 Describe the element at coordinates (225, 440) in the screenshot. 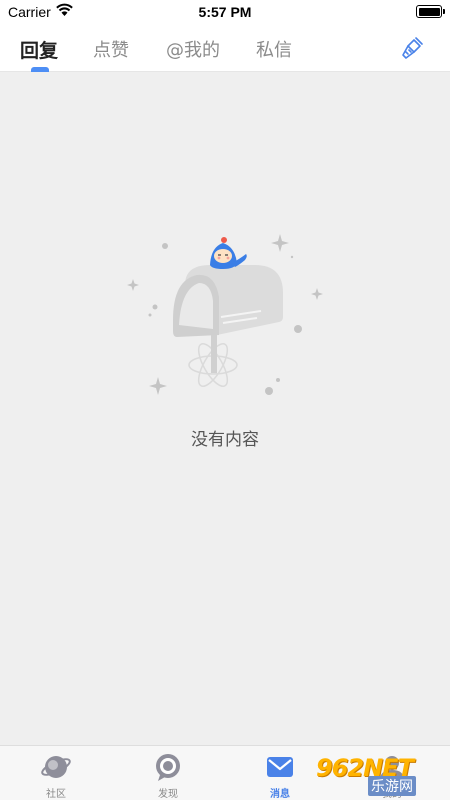

I see `empty-state-text: 没有内容` at that location.